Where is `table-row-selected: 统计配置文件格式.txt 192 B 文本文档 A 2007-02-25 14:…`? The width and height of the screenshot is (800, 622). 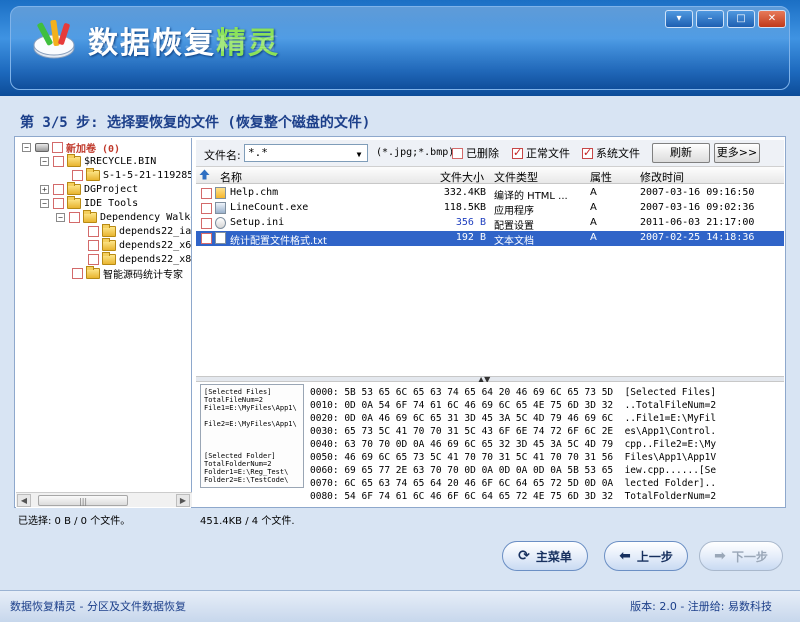
table-row-selected: 统计配置文件格式.txt 192 B 文本文档 A 2007-02-25 14:… is located at coordinates (490, 239).